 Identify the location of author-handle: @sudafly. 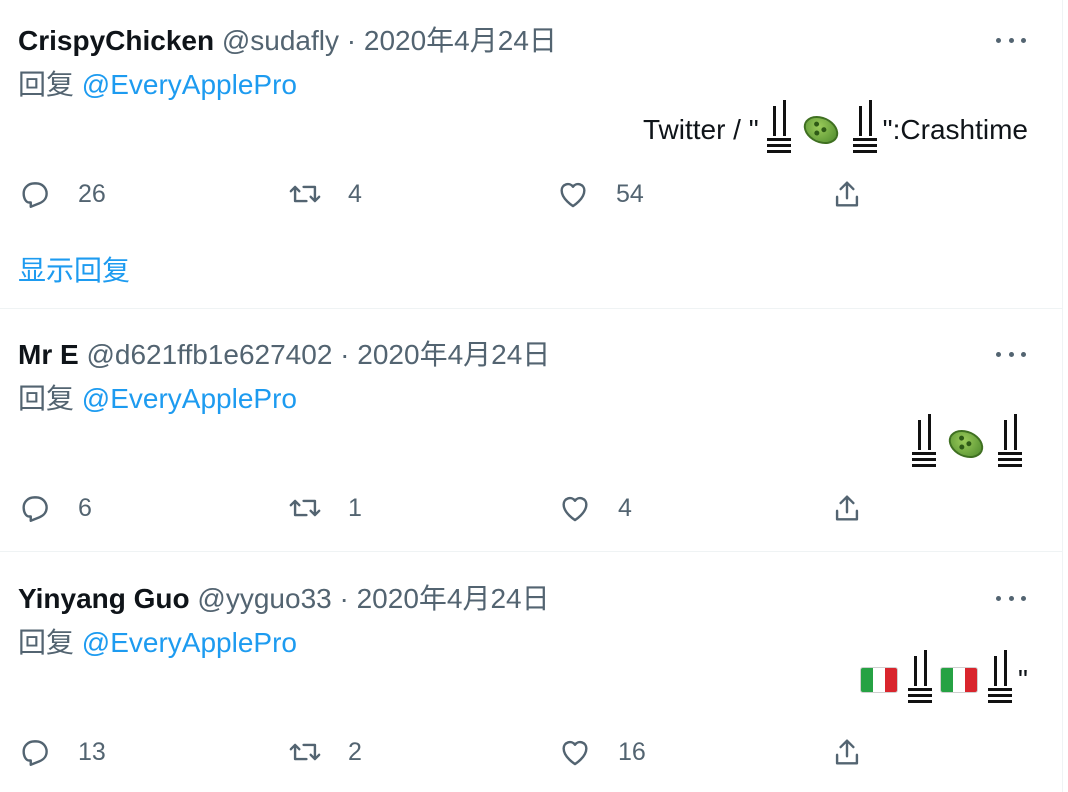
(280, 40).